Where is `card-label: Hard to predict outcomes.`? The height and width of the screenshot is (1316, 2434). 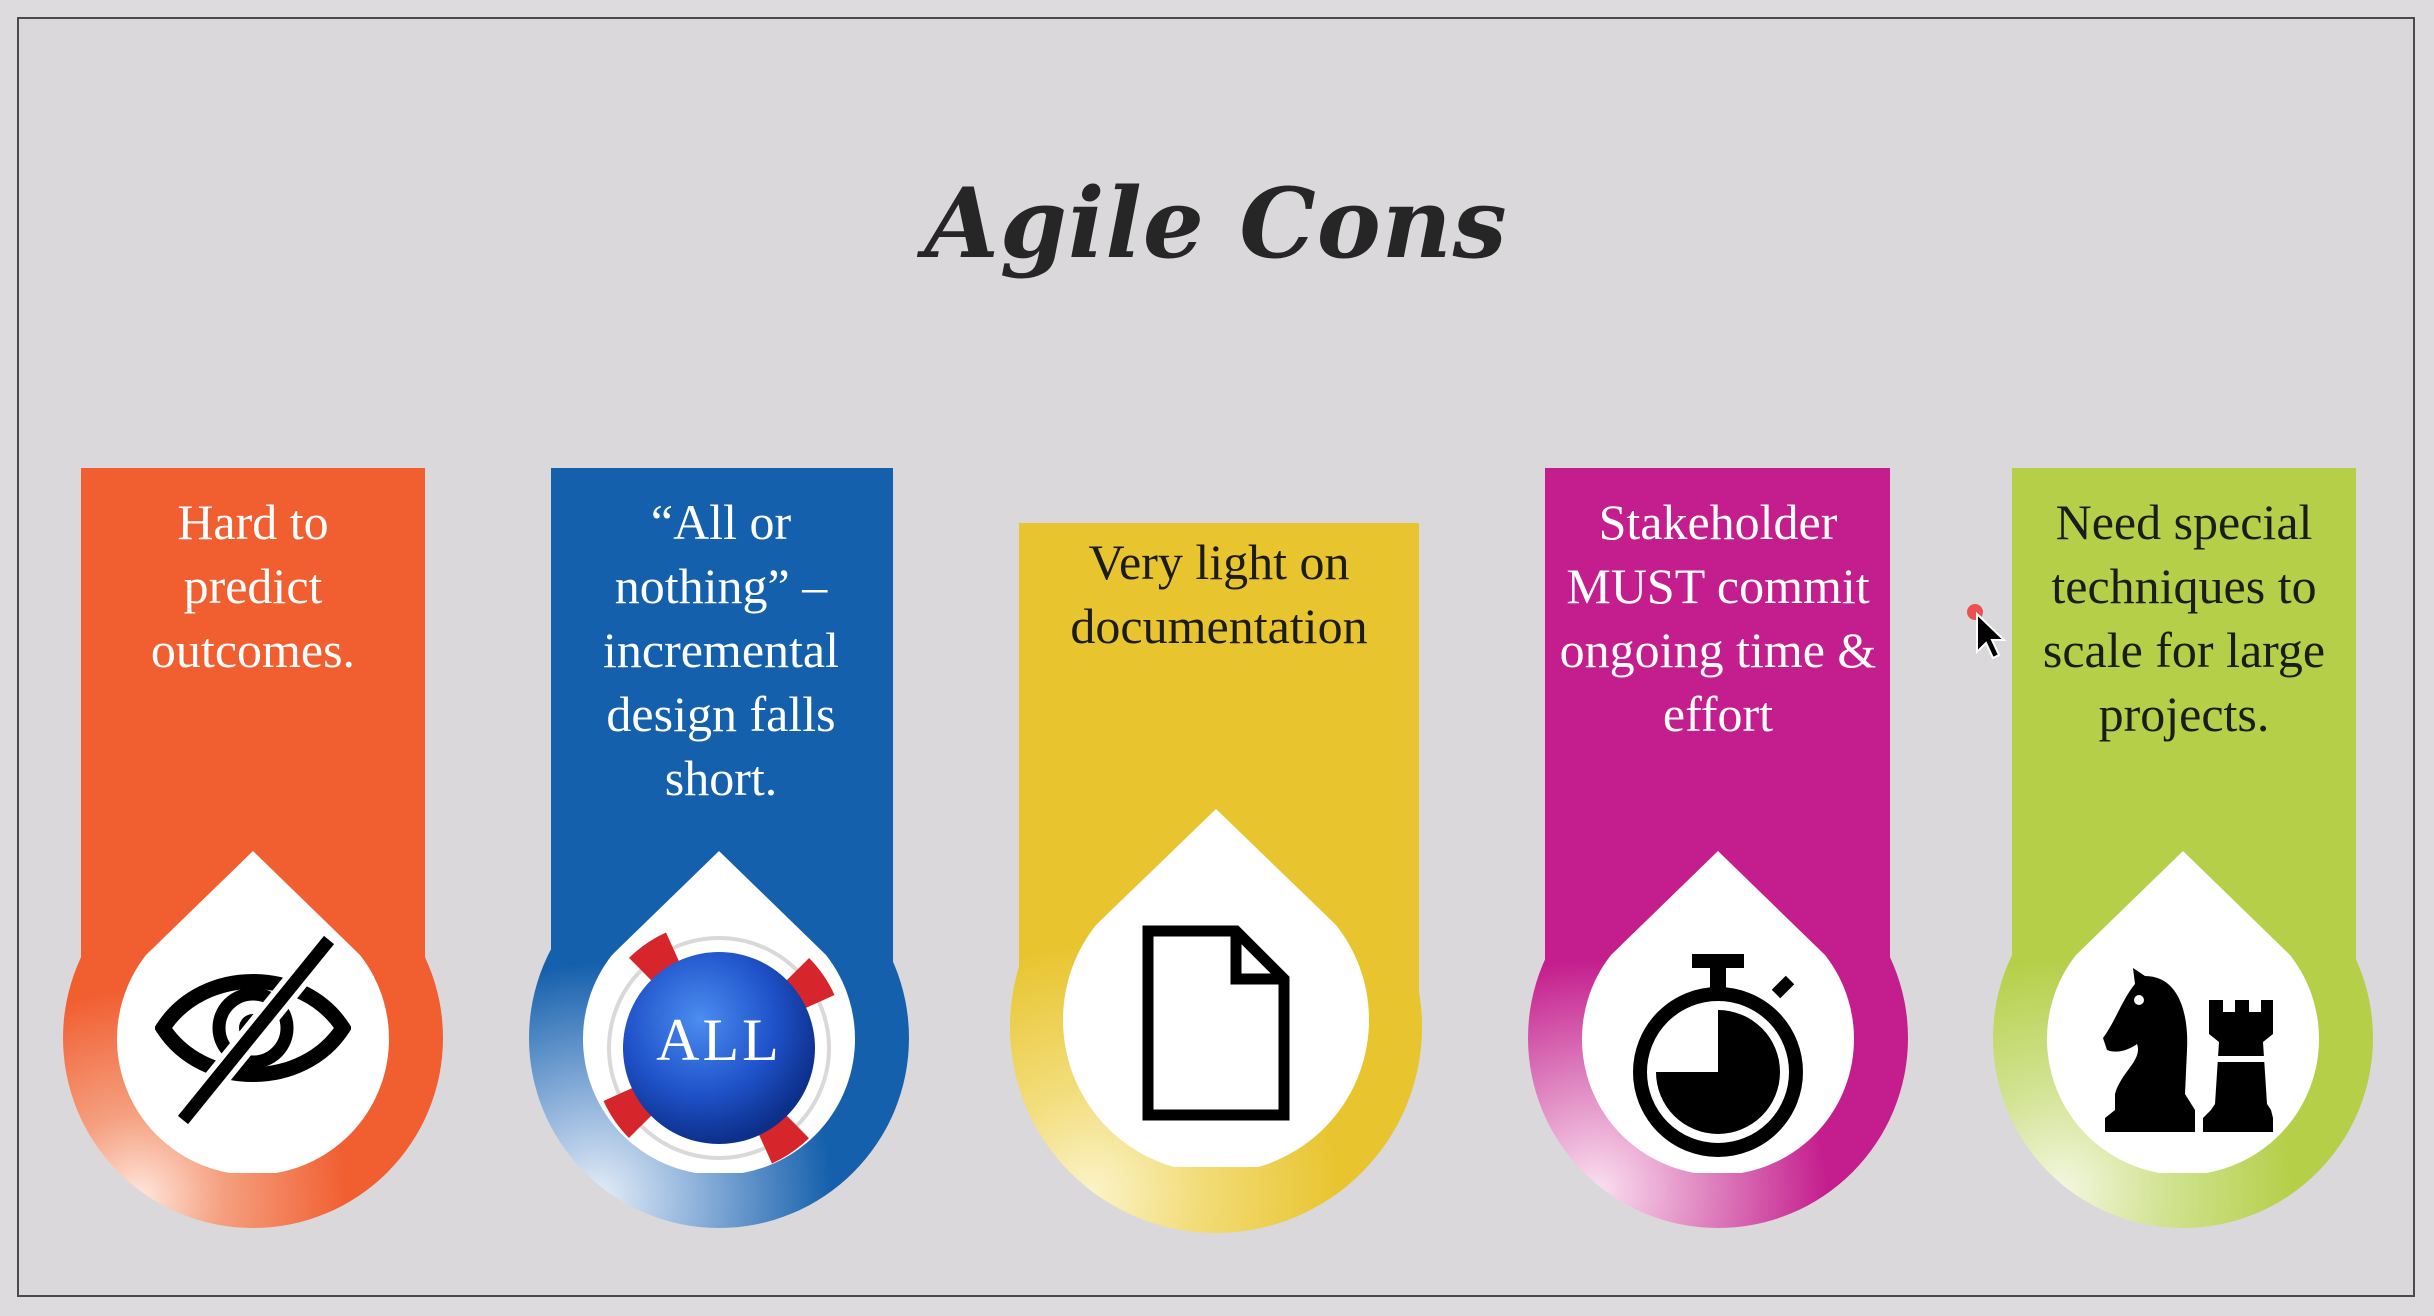
card-label: Hard to predict outcomes. is located at coordinates (253, 586).